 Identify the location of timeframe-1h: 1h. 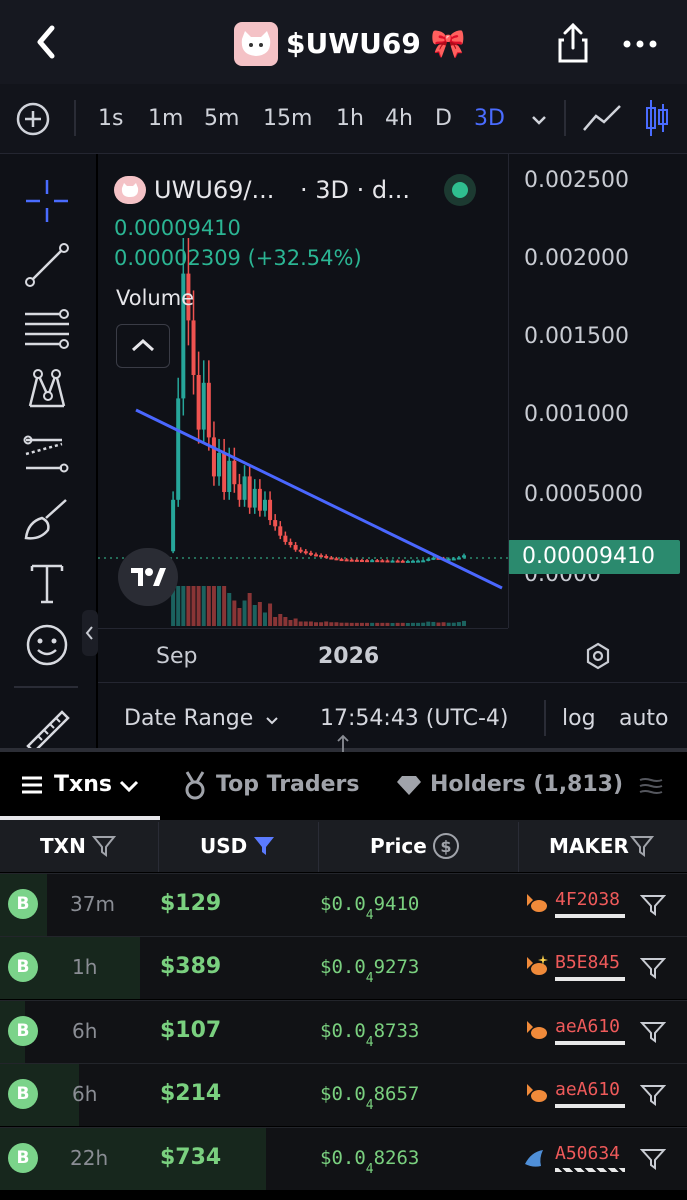
(350, 119).